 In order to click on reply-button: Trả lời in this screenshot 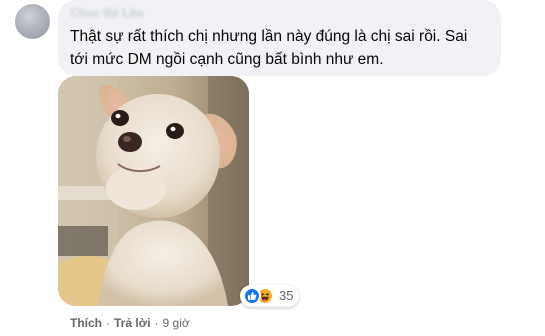, I will do `click(132, 323)`.